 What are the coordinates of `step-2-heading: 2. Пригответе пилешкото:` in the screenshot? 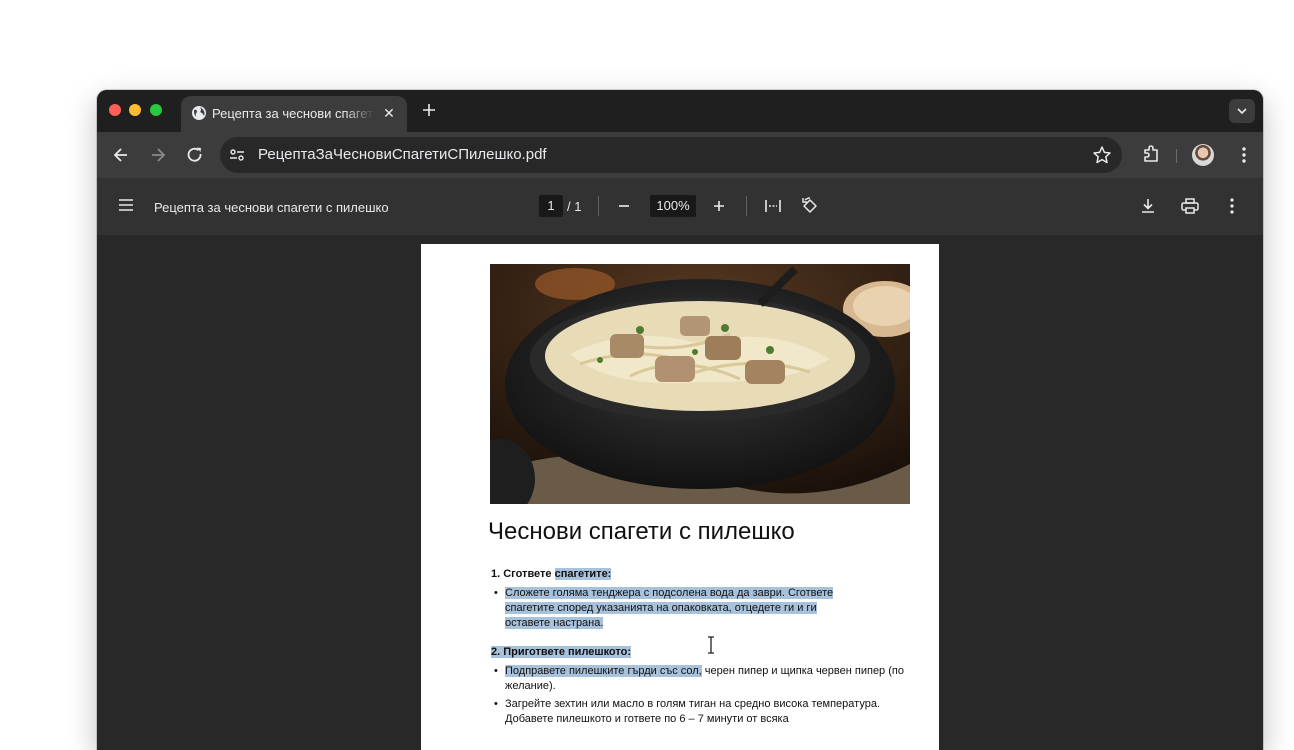 It's located at (561, 652).